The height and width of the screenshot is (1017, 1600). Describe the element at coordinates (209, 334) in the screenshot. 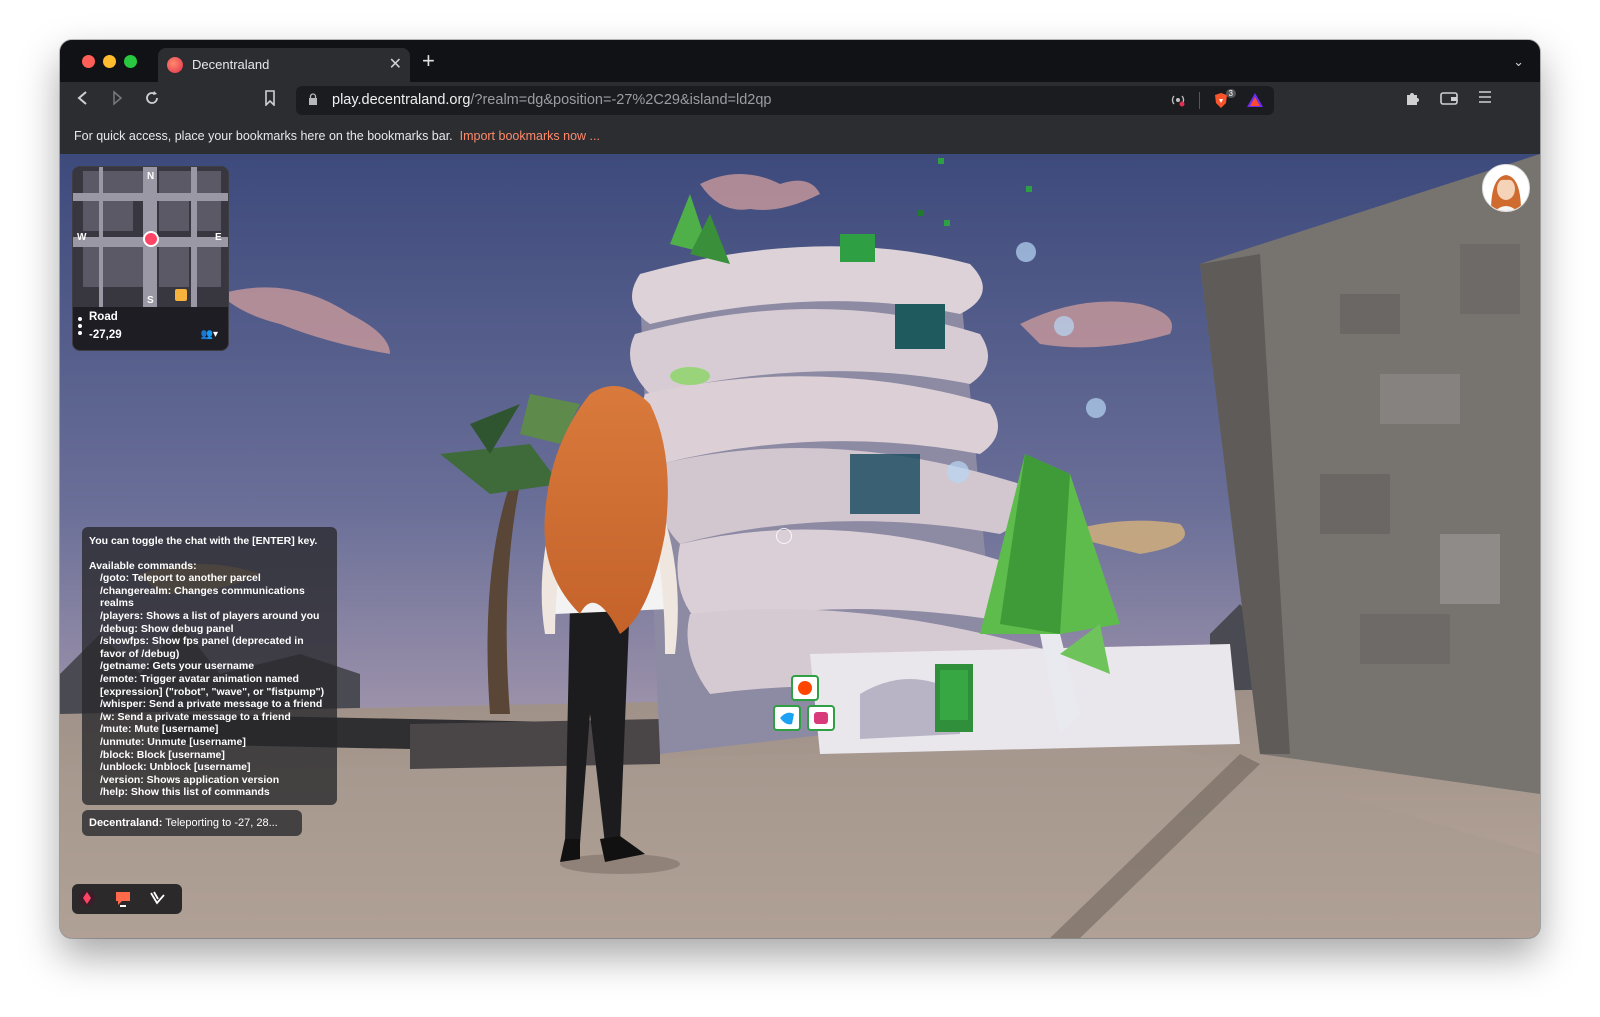

I see `users-nearby-icon: 👥▾` at that location.